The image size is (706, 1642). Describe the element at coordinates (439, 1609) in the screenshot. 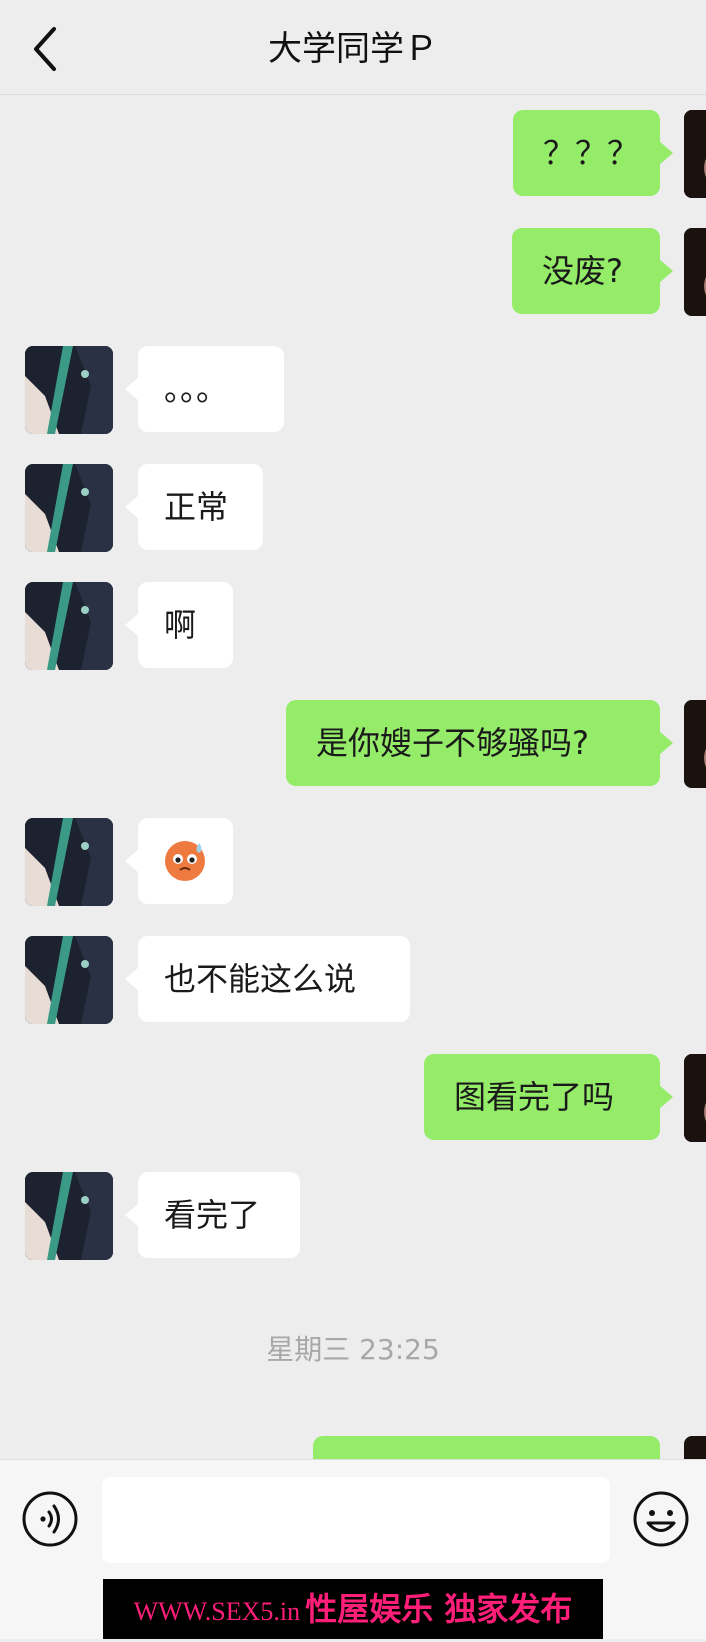

I see `watermark-text: 性屋娱乐 独家发布` at that location.